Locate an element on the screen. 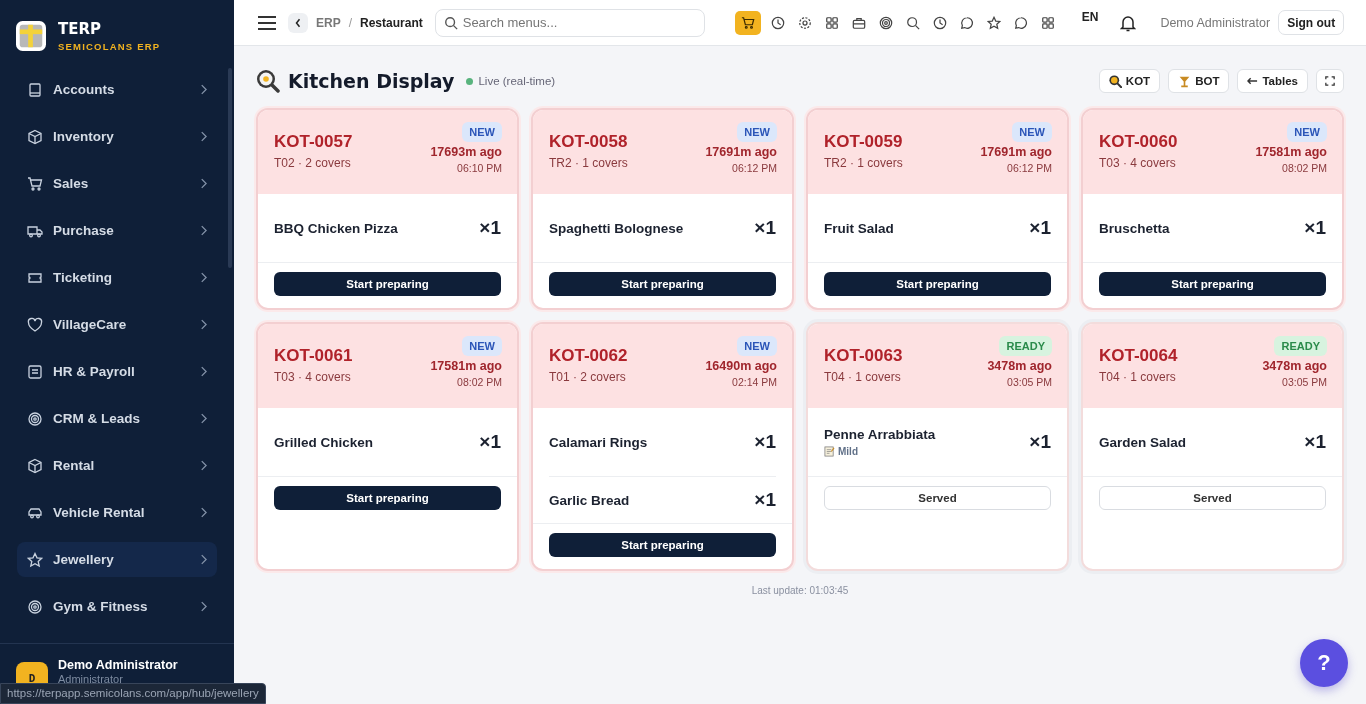  menu-icon is located at coordinates (267, 22).